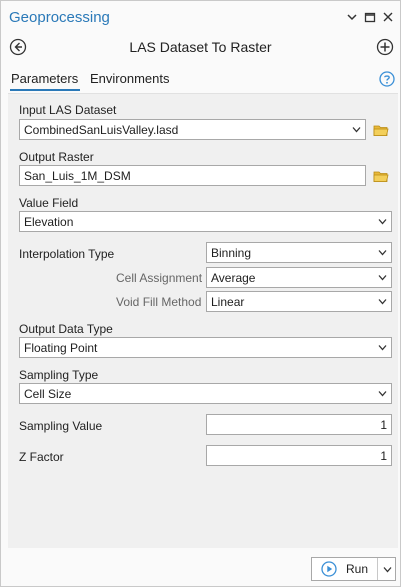 This screenshot has width=401, height=587. I want to click on input-las-dropdown: CombinedSanLuisValley.lasd, so click(192, 129).